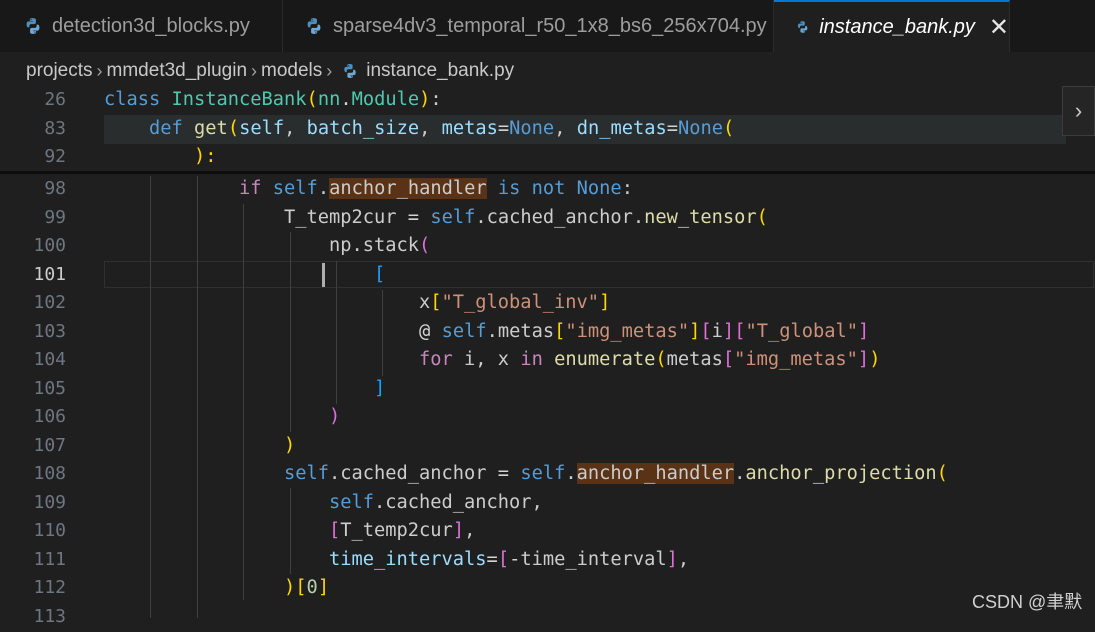 The height and width of the screenshot is (632, 1095). What do you see at coordinates (1078, 111) in the screenshot?
I see `chevron-right-icon: ›` at bounding box center [1078, 111].